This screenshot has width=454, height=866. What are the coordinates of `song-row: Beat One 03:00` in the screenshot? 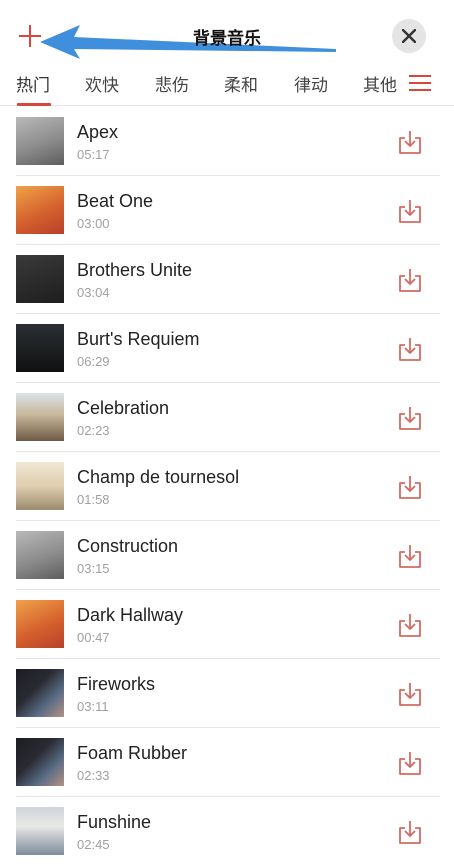 It's located at (227, 210).